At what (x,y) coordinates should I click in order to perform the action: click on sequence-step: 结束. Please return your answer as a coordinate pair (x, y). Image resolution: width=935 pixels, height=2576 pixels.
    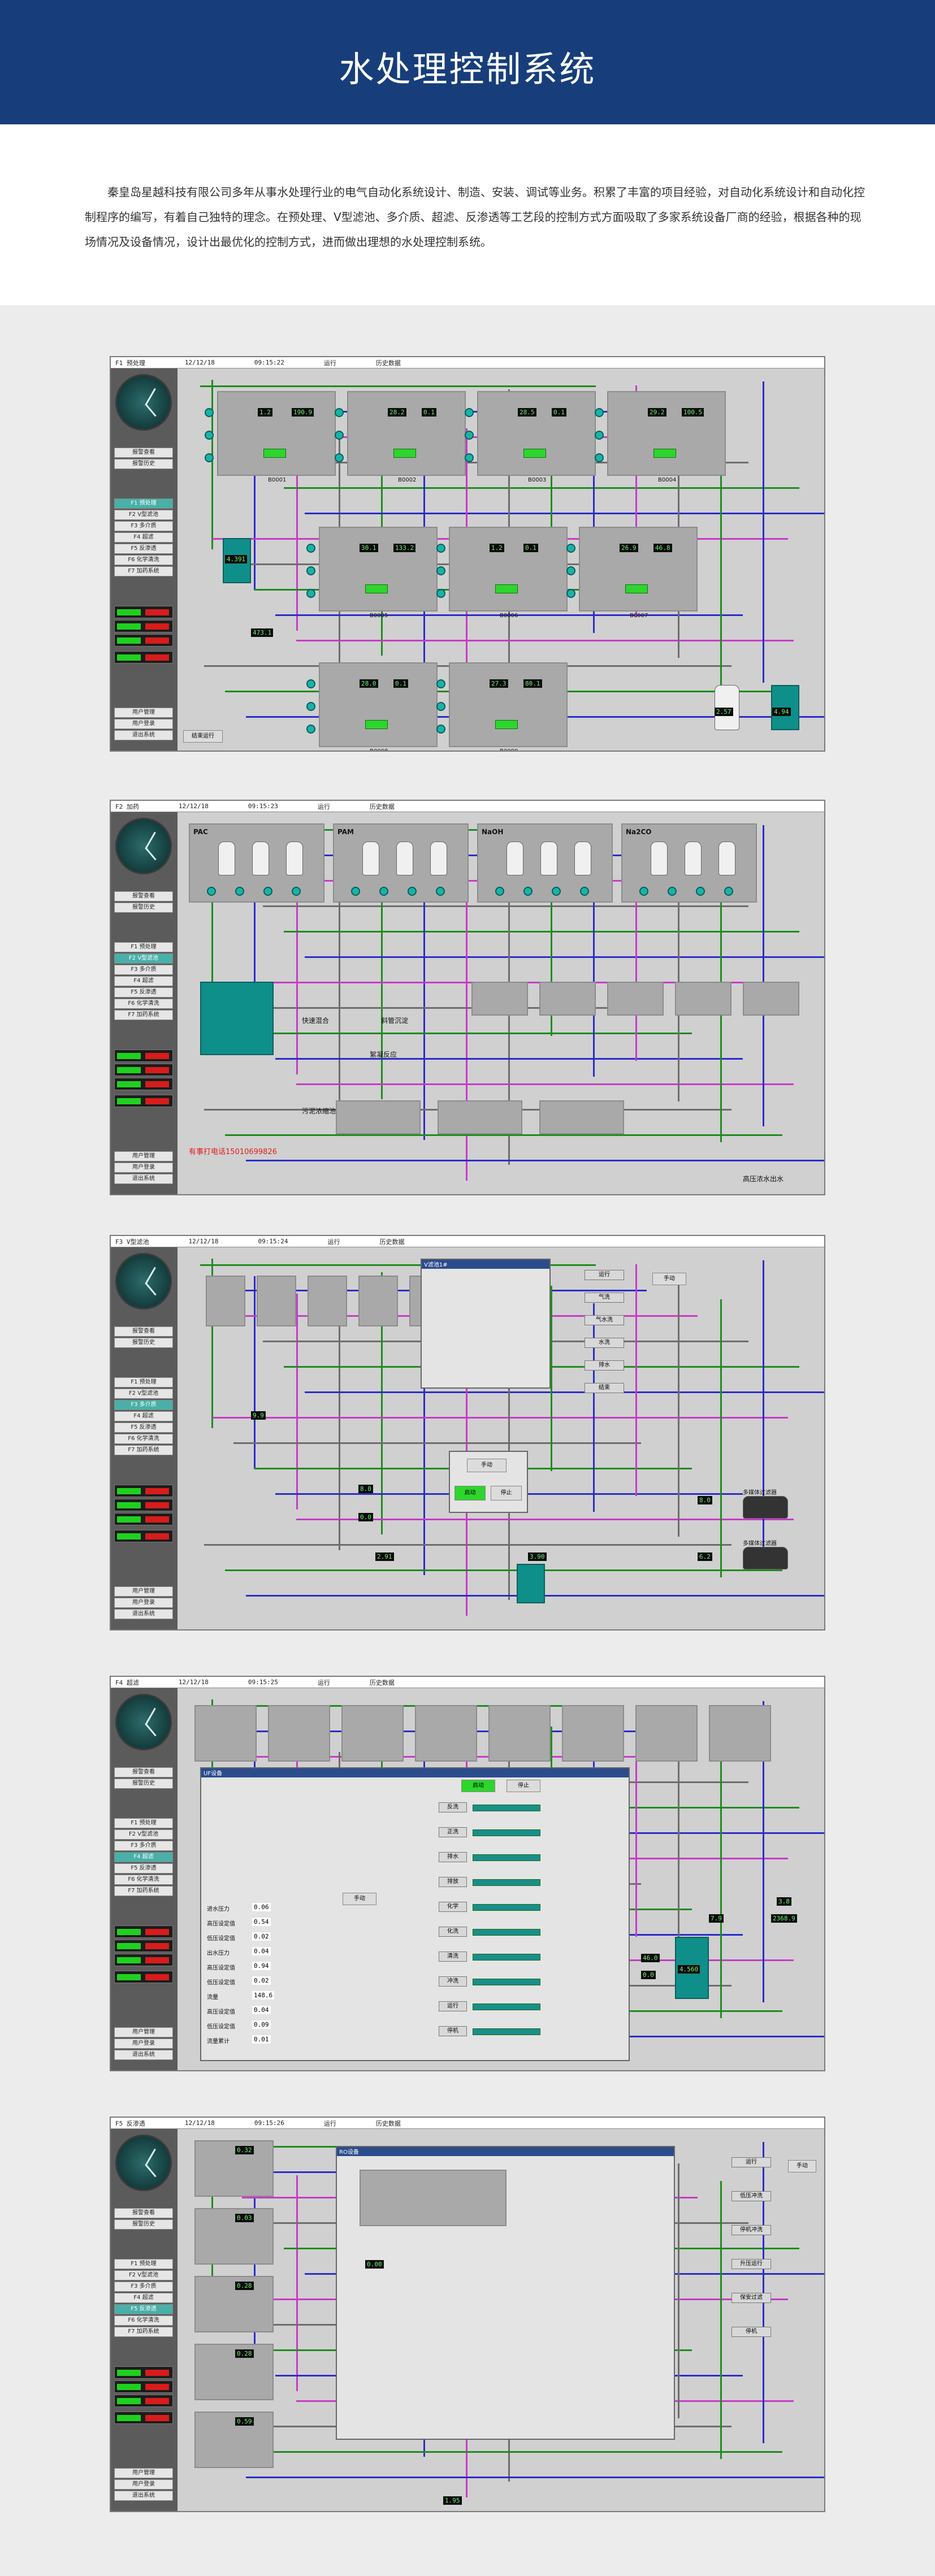
    Looking at the image, I should click on (605, 1388).